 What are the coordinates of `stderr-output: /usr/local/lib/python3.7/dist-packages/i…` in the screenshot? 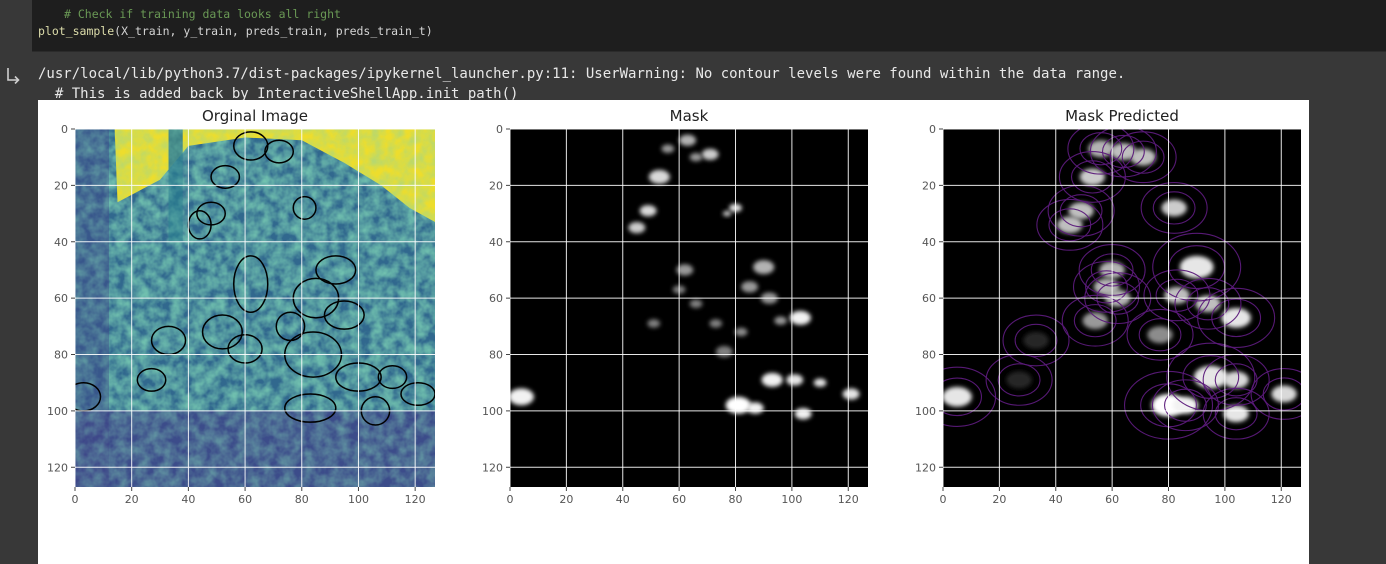 It's located at (581, 84).